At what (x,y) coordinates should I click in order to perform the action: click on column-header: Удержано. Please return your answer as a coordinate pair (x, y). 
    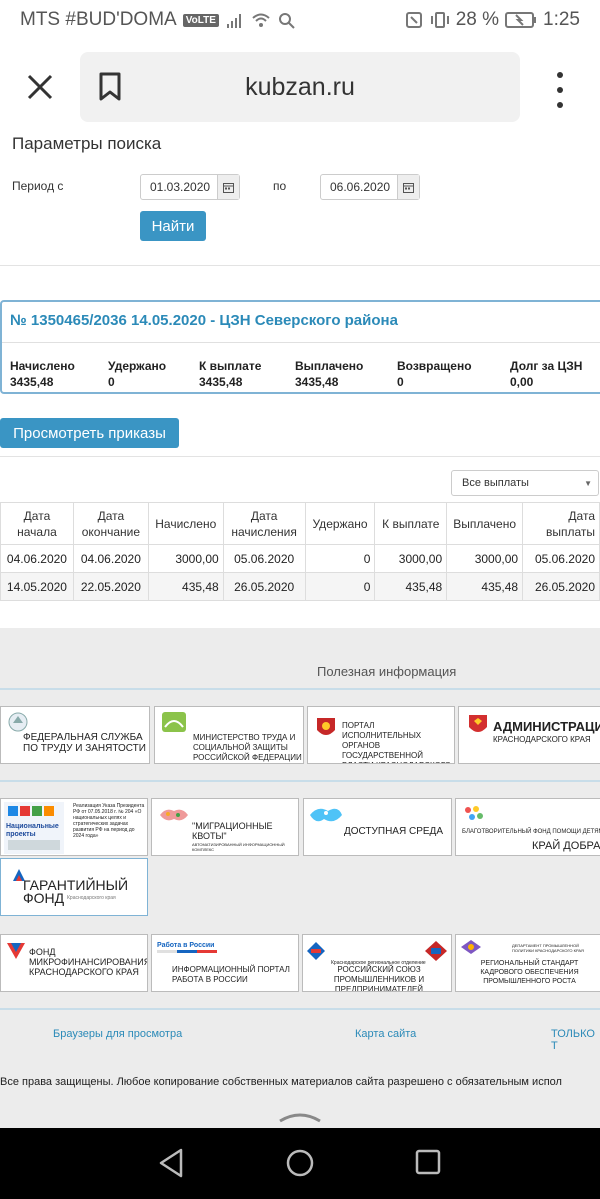
    Looking at the image, I should click on (340, 523).